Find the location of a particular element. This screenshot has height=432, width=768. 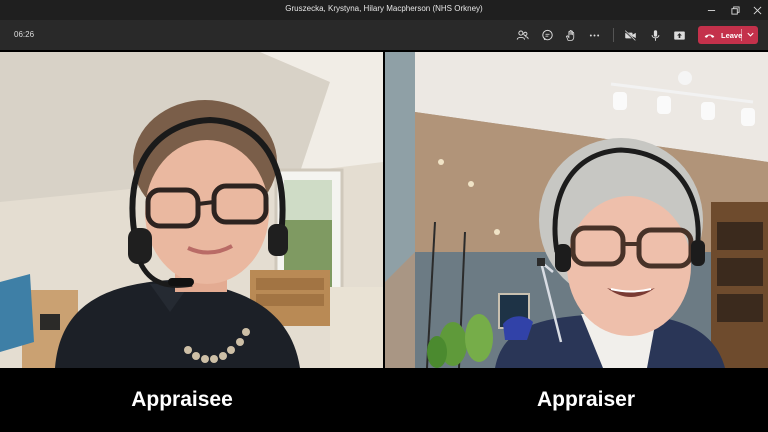

toolbar-divider is located at coordinates (613, 35).